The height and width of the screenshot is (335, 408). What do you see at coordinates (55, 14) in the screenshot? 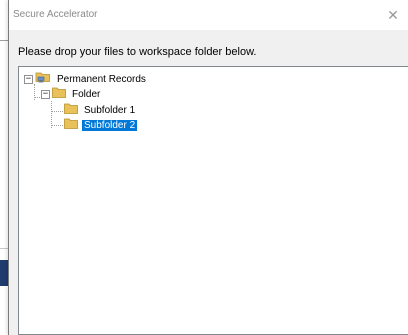
I see `window-title: Secure Accelerator` at bounding box center [55, 14].